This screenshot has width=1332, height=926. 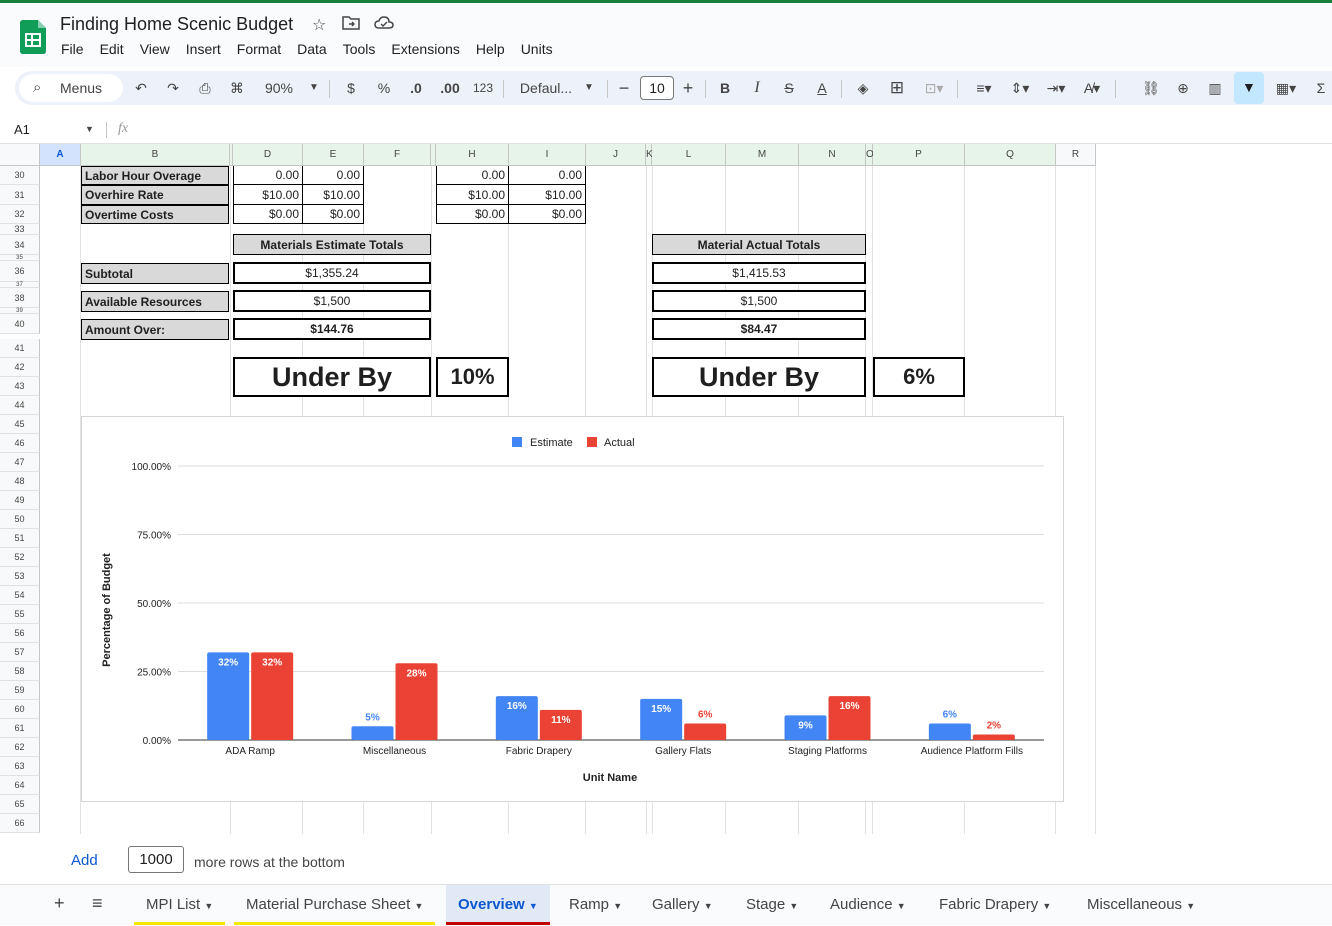 What do you see at coordinates (268, 175) in the screenshot?
I see `cell-d30: 0.00` at bounding box center [268, 175].